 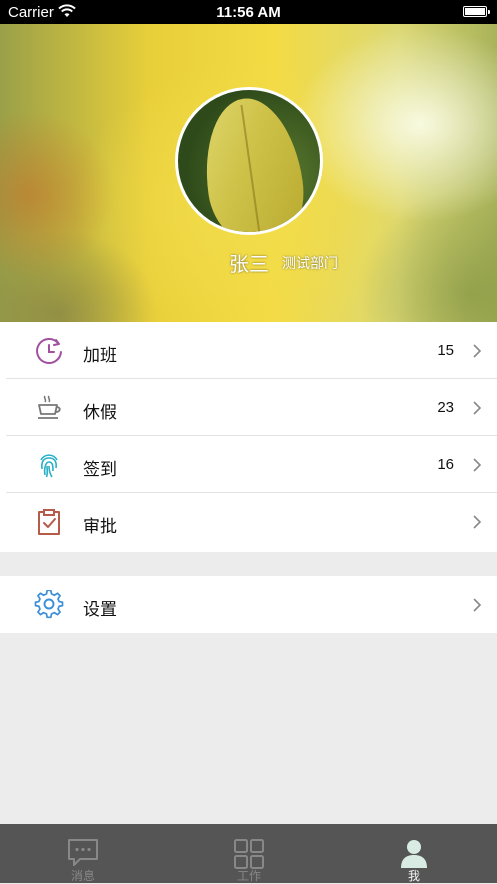 What do you see at coordinates (49, 351) in the screenshot?
I see `clock-icon` at bounding box center [49, 351].